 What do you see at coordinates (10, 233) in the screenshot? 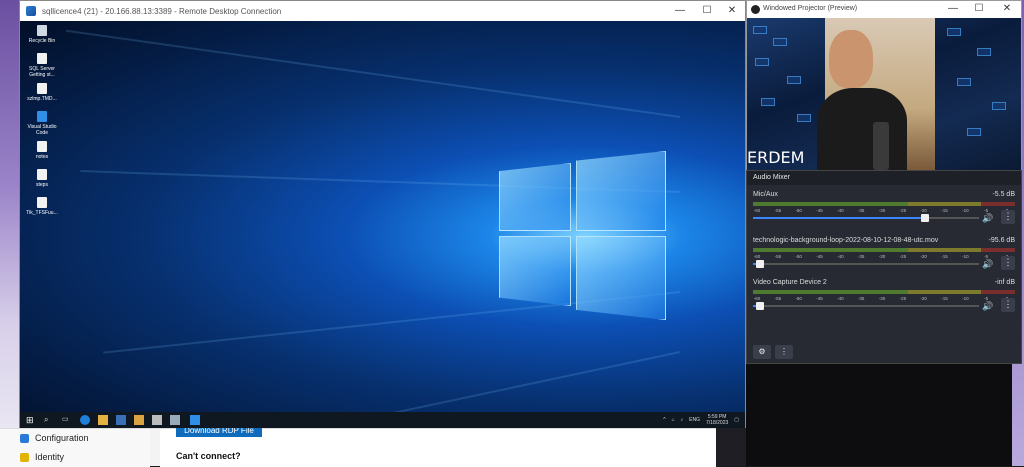
I see `host-window-edge` at bounding box center [10, 233].